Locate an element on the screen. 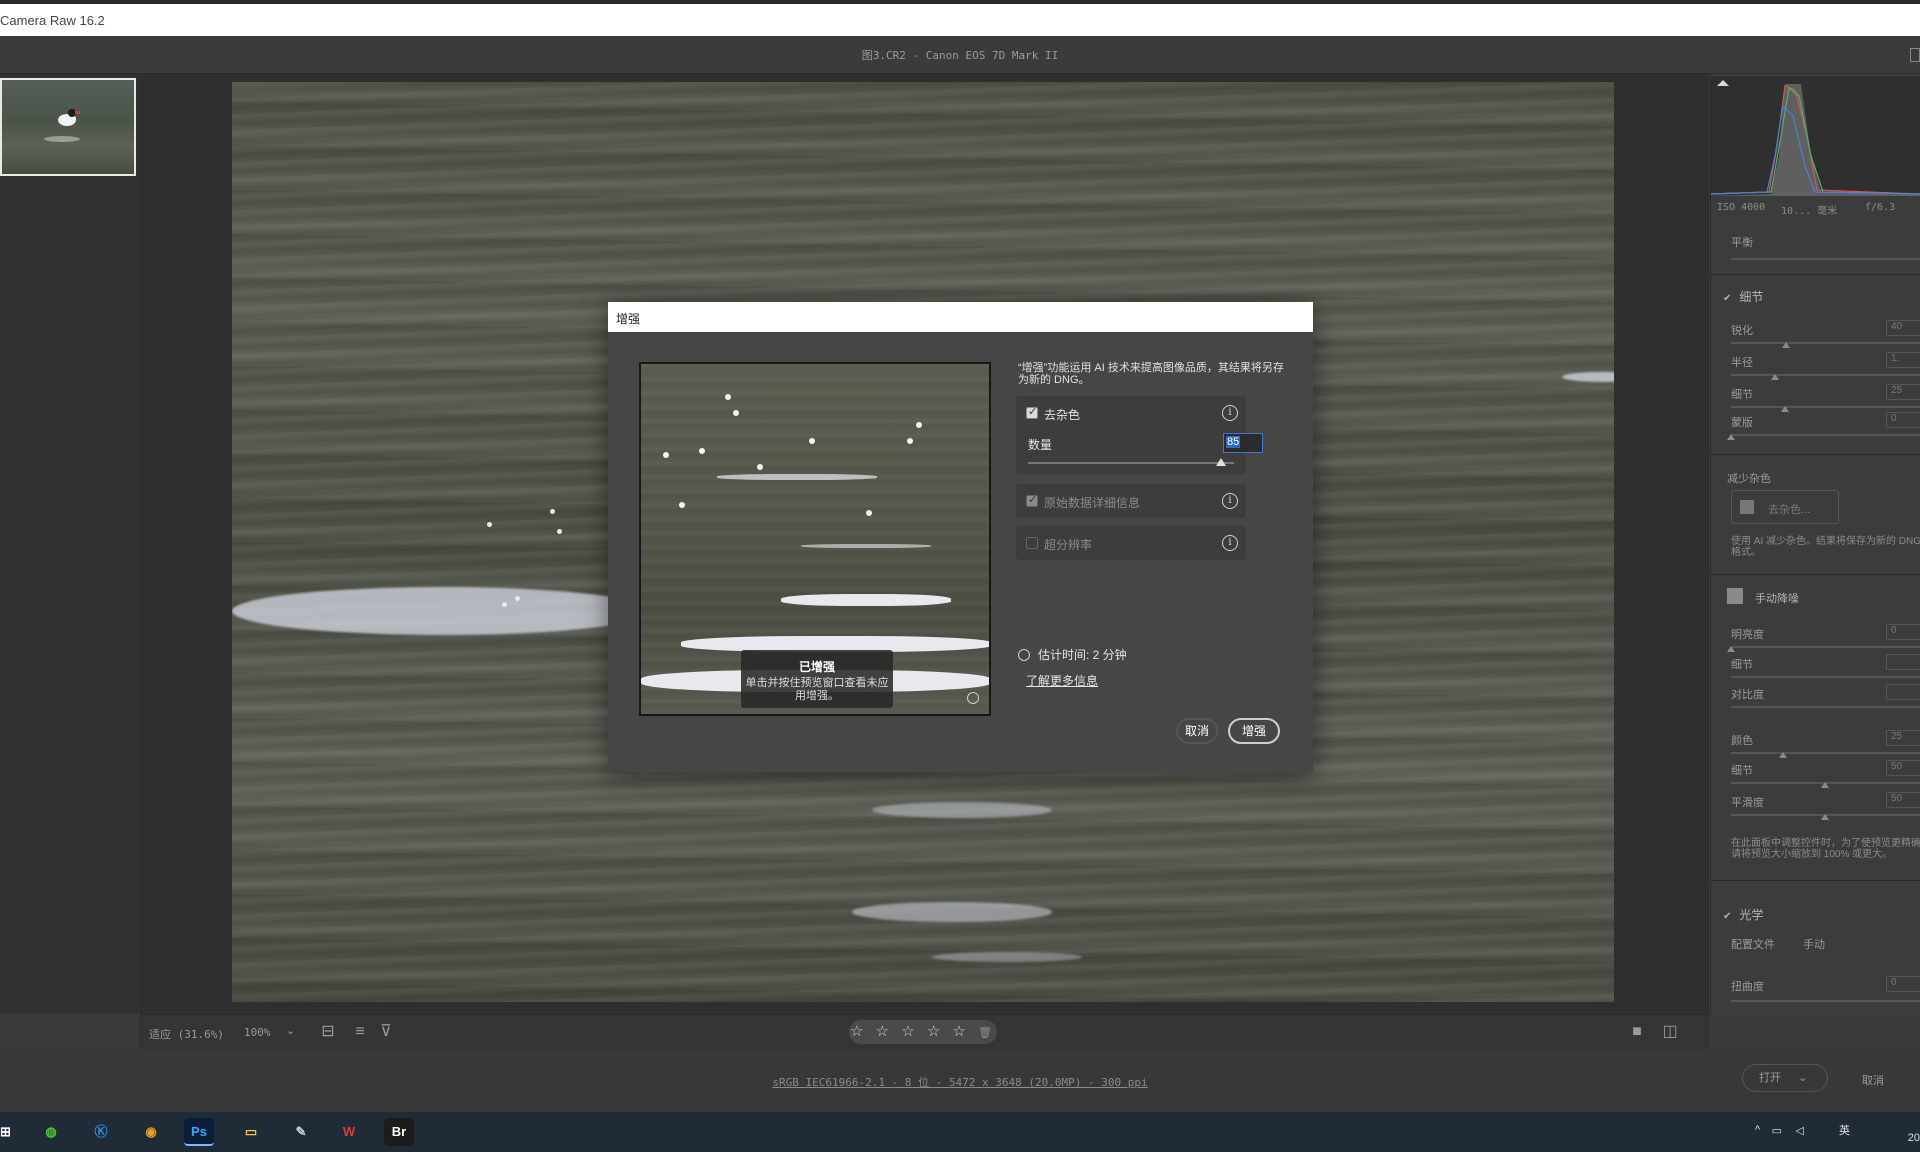 The image size is (1920, 1152). amount-label: 数量 is located at coordinates (1040, 445).